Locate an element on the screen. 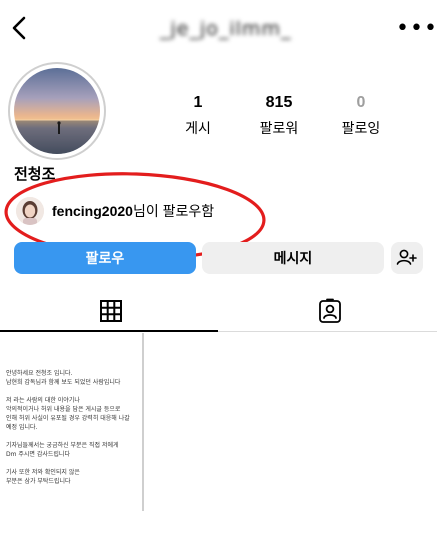 Image resolution: width=437 pixels, height=557 pixels. add-person-icon is located at coordinates (406, 257).